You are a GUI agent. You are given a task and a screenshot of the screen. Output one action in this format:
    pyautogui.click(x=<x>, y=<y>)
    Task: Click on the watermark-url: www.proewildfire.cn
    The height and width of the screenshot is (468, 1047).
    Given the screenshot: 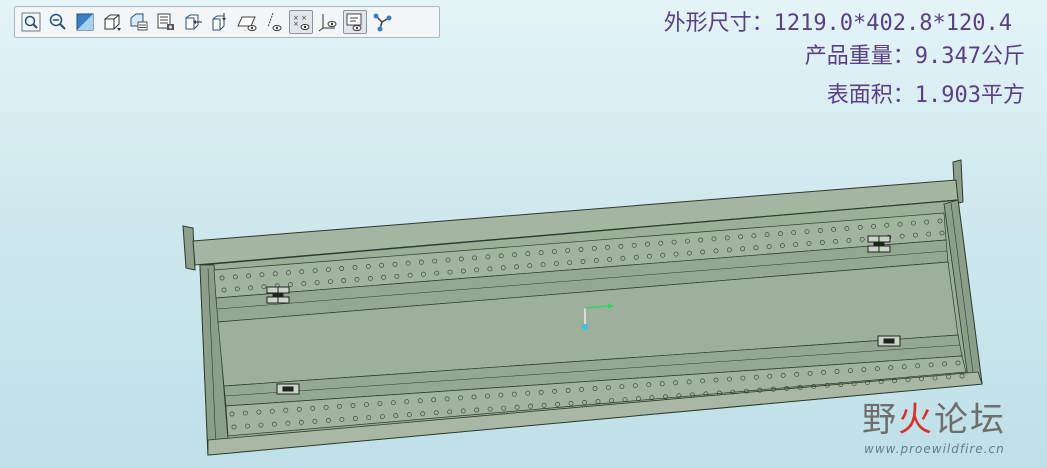 What is the action you would take?
    pyautogui.click(x=934, y=449)
    